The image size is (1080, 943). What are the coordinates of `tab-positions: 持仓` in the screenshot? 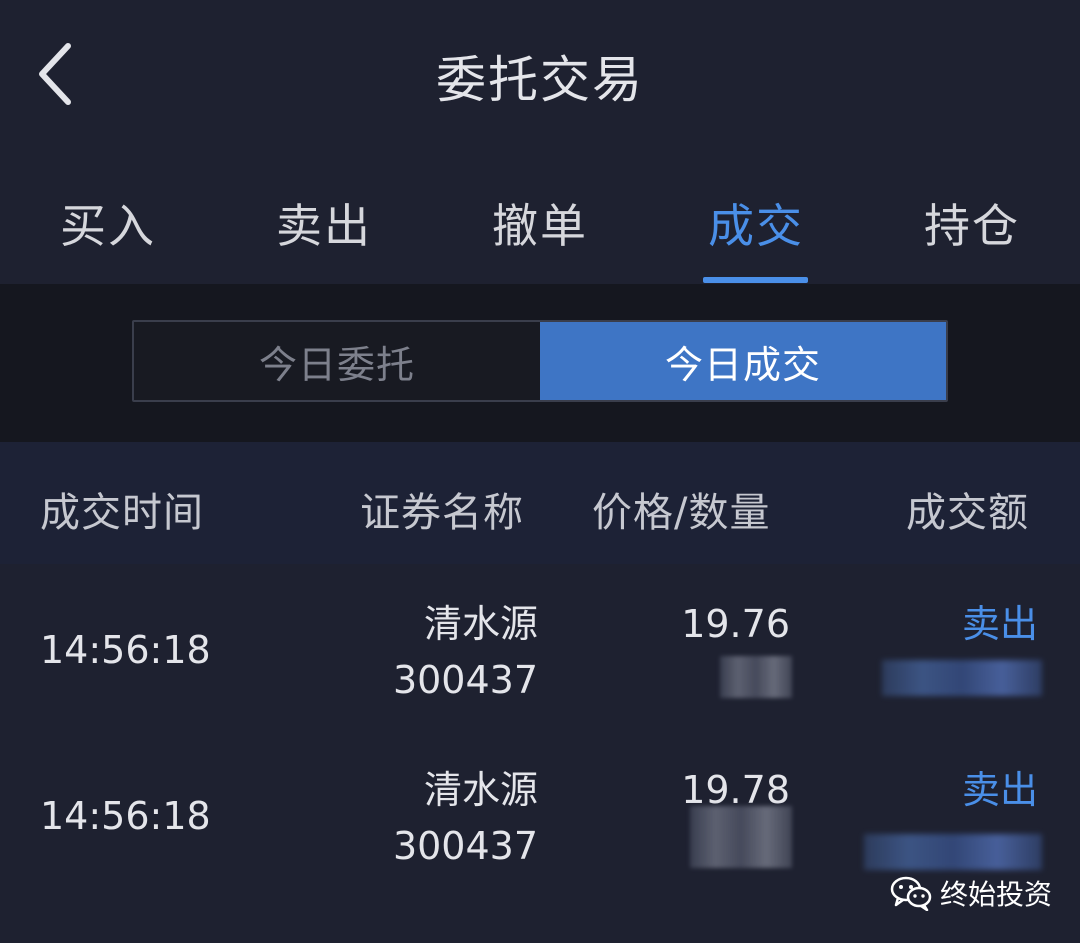 It's located at (972, 223).